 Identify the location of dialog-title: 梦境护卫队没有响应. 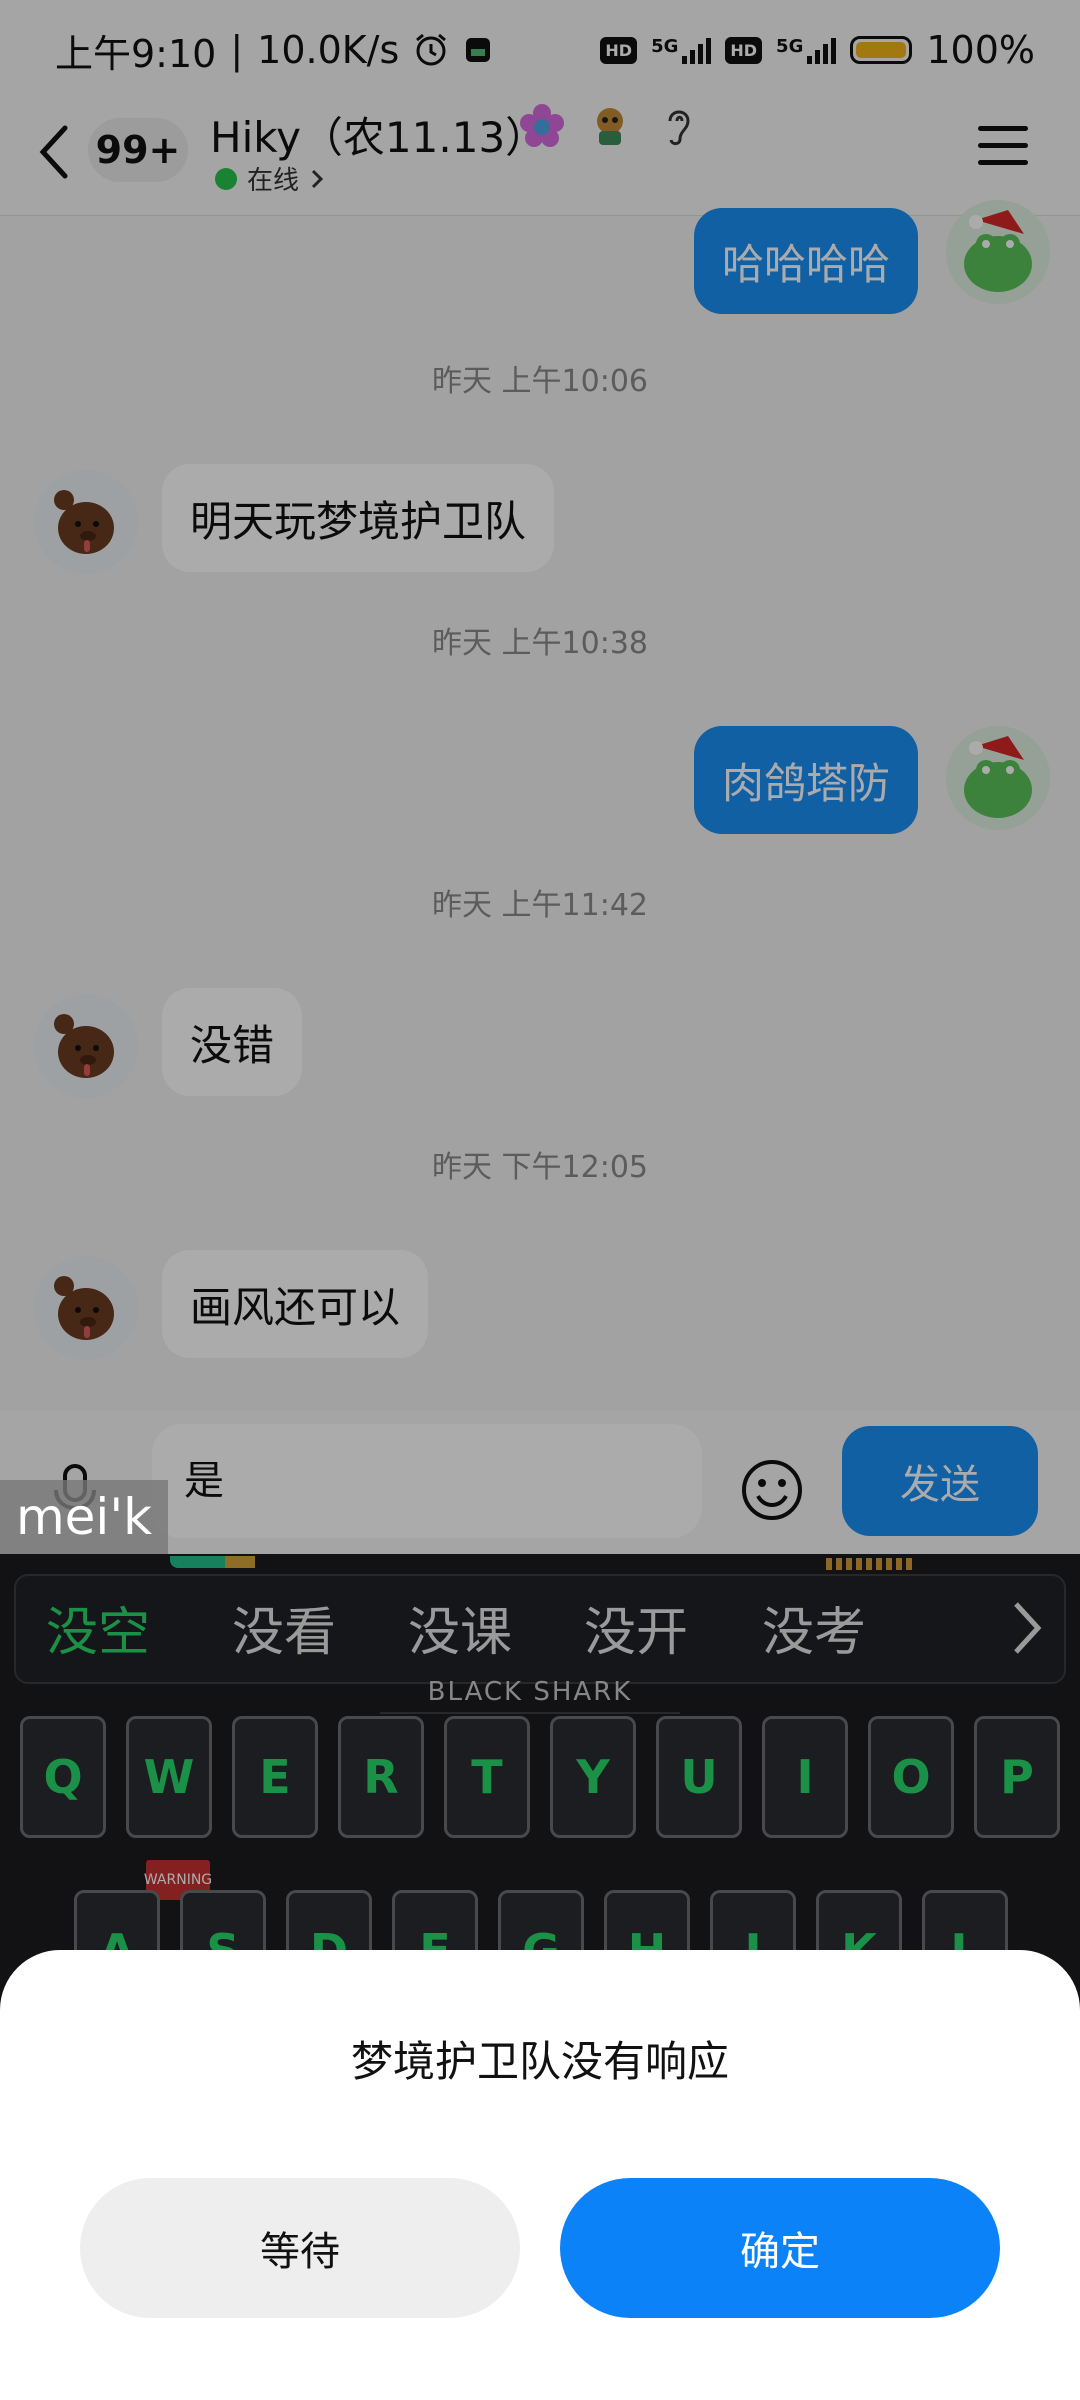
(539, 2061).